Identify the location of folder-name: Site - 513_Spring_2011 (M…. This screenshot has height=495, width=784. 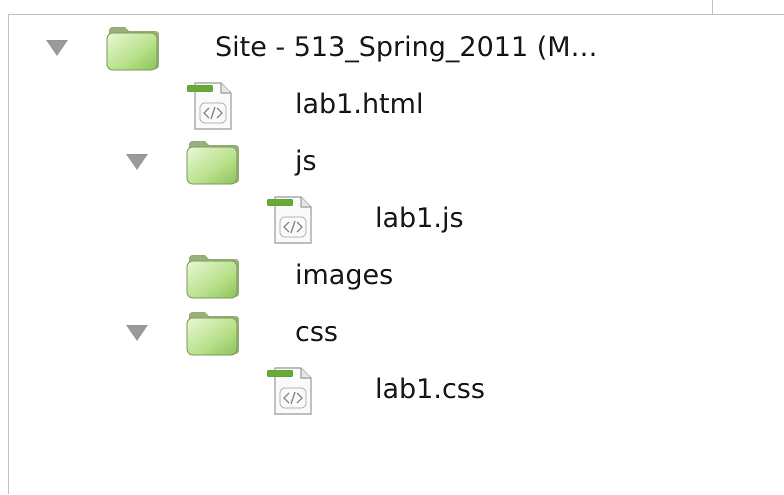
(406, 47).